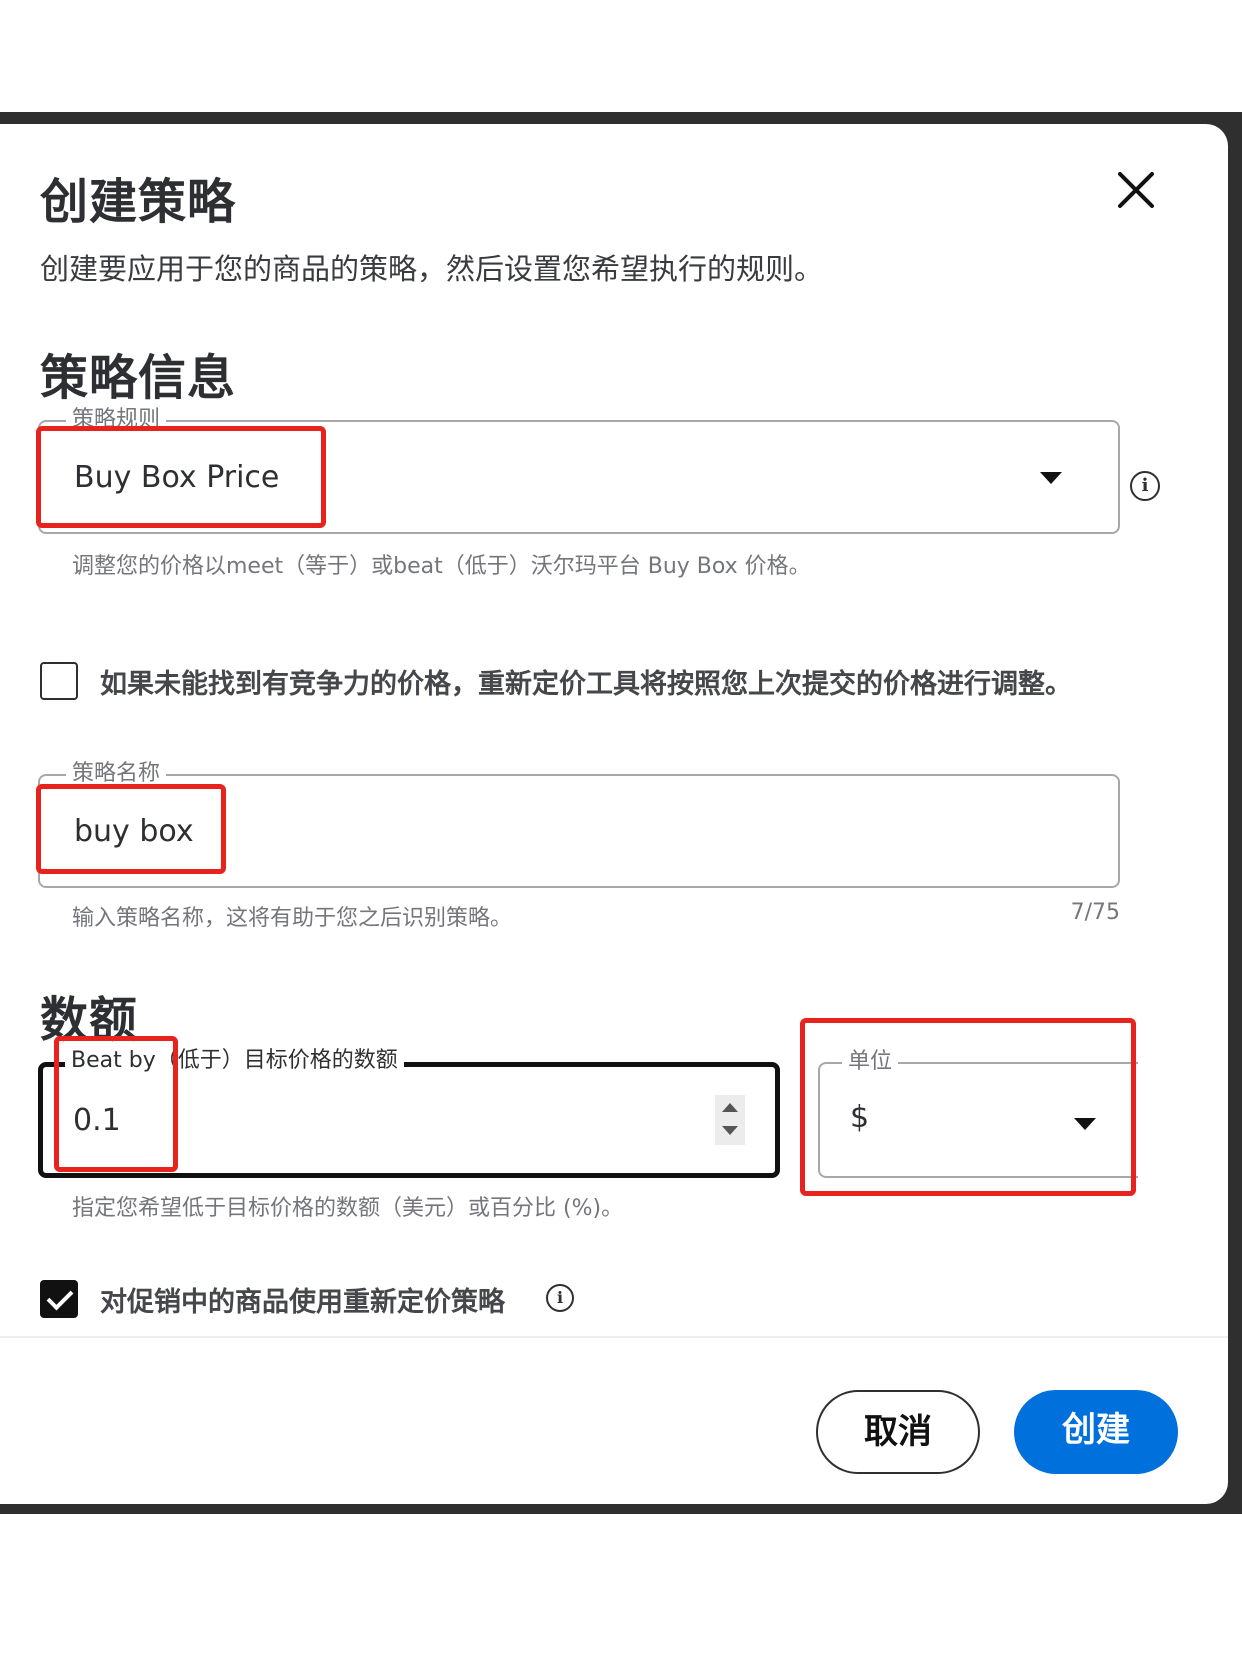 This screenshot has width=1242, height=1660. What do you see at coordinates (730, 1107) in the screenshot?
I see `increment-arrow-icon` at bounding box center [730, 1107].